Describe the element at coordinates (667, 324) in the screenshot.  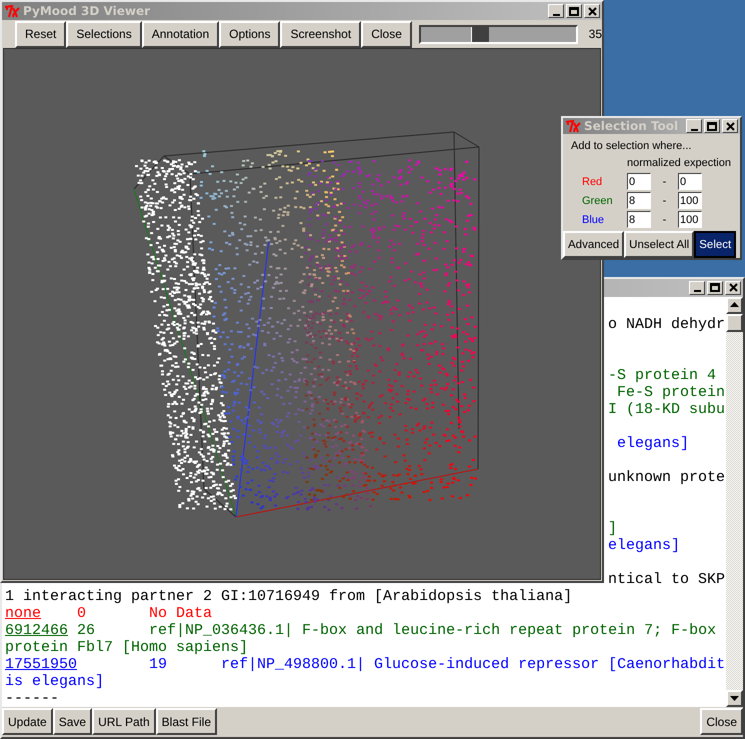
I see `result-text: o NADH dehydr` at that location.